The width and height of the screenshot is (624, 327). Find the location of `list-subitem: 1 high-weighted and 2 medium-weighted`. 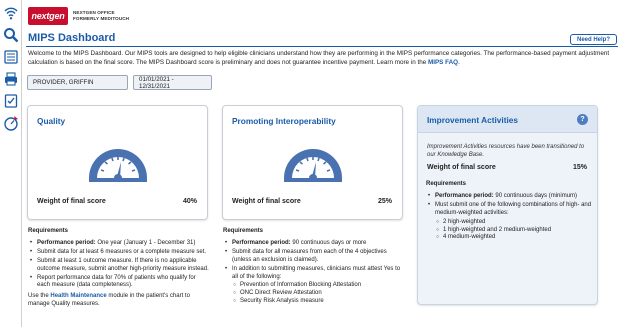

list-subitem: 1 high-weighted and 2 medium-weighted is located at coordinates (509, 231).